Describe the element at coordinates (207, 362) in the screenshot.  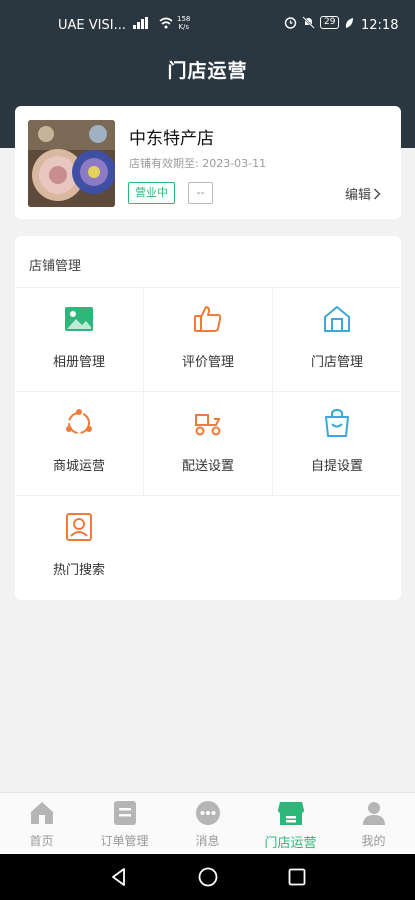
I see `tile-label: 评价管理` at that location.